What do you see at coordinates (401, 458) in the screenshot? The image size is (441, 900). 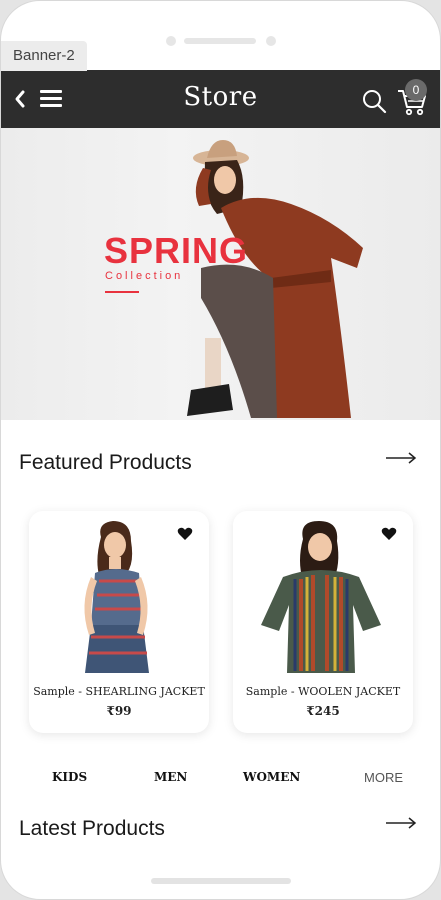 I see `featured-more-arrow-icon` at bounding box center [401, 458].